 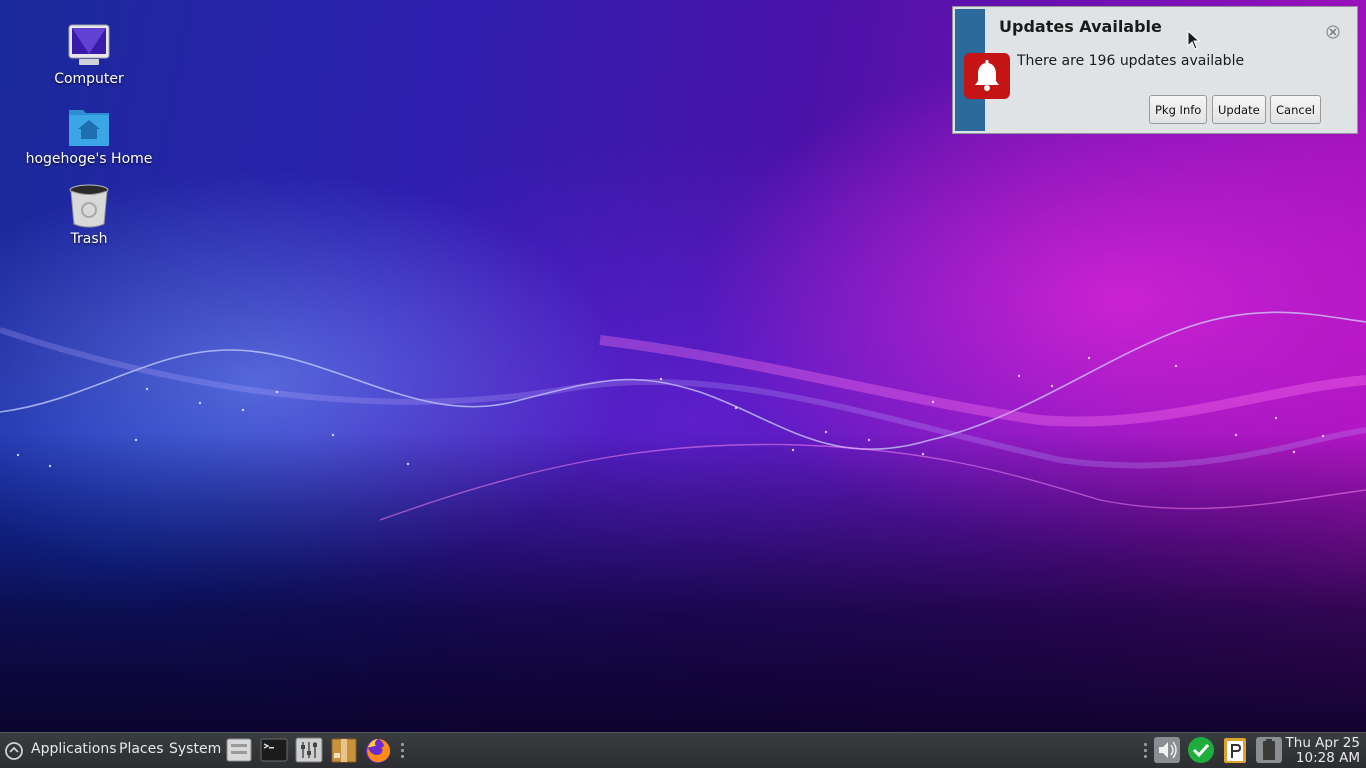 What do you see at coordinates (89, 239) in the screenshot?
I see `desktop-icon-label: Trash` at bounding box center [89, 239].